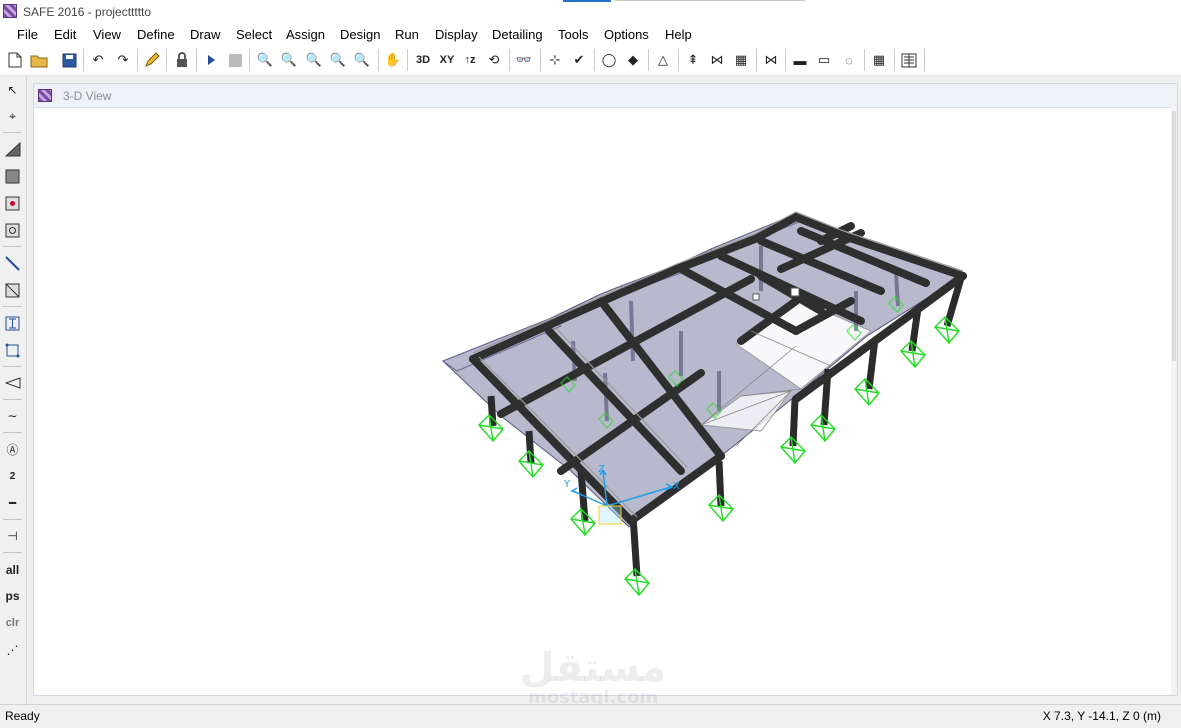 The height and width of the screenshot is (728, 1181). Describe the element at coordinates (87, 12) in the screenshot. I see `window-title: SAFE 2016 - projecttttto` at that location.